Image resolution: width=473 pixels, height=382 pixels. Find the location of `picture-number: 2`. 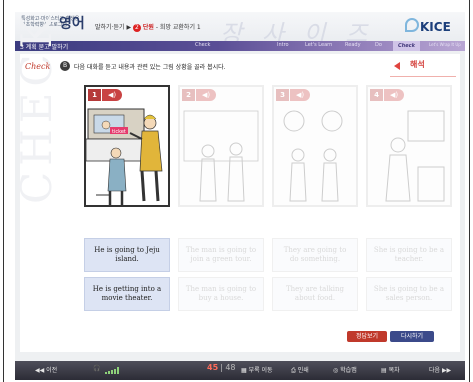

picture-number: 2 is located at coordinates (188, 95).